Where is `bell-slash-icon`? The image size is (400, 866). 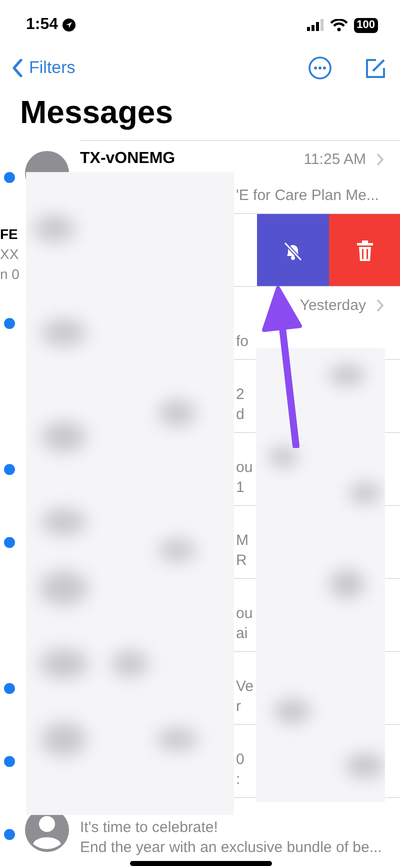
bell-slash-icon is located at coordinates (293, 250).